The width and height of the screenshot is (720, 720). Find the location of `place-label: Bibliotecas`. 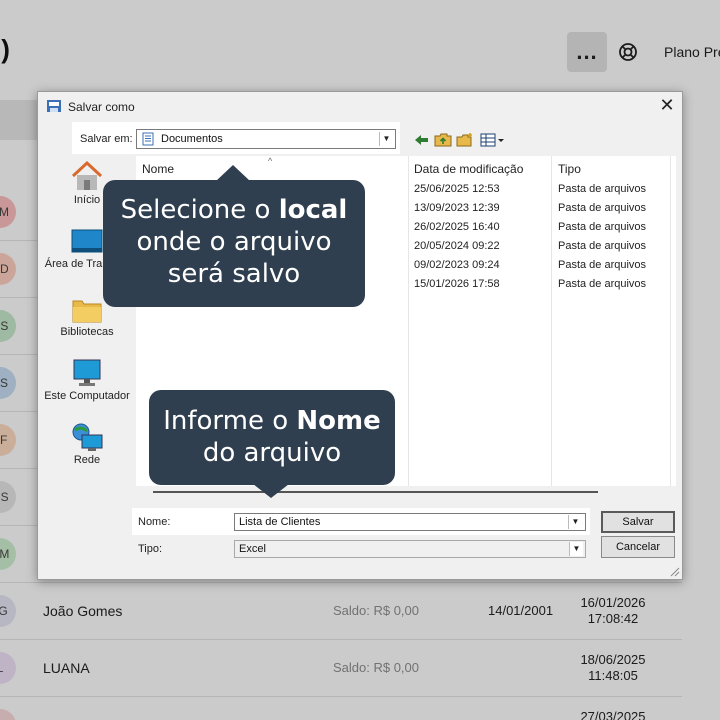

place-label: Bibliotecas is located at coordinates (87, 332).